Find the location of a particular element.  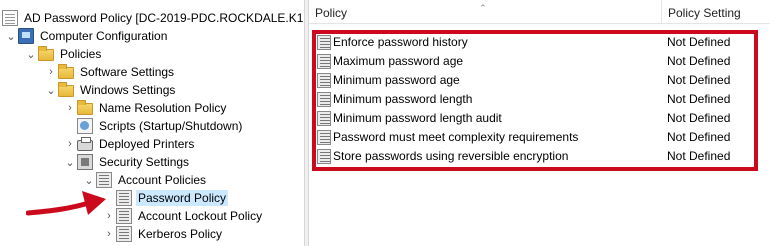

tree-item-software-settings: › Software Settings is located at coordinates (110, 72).